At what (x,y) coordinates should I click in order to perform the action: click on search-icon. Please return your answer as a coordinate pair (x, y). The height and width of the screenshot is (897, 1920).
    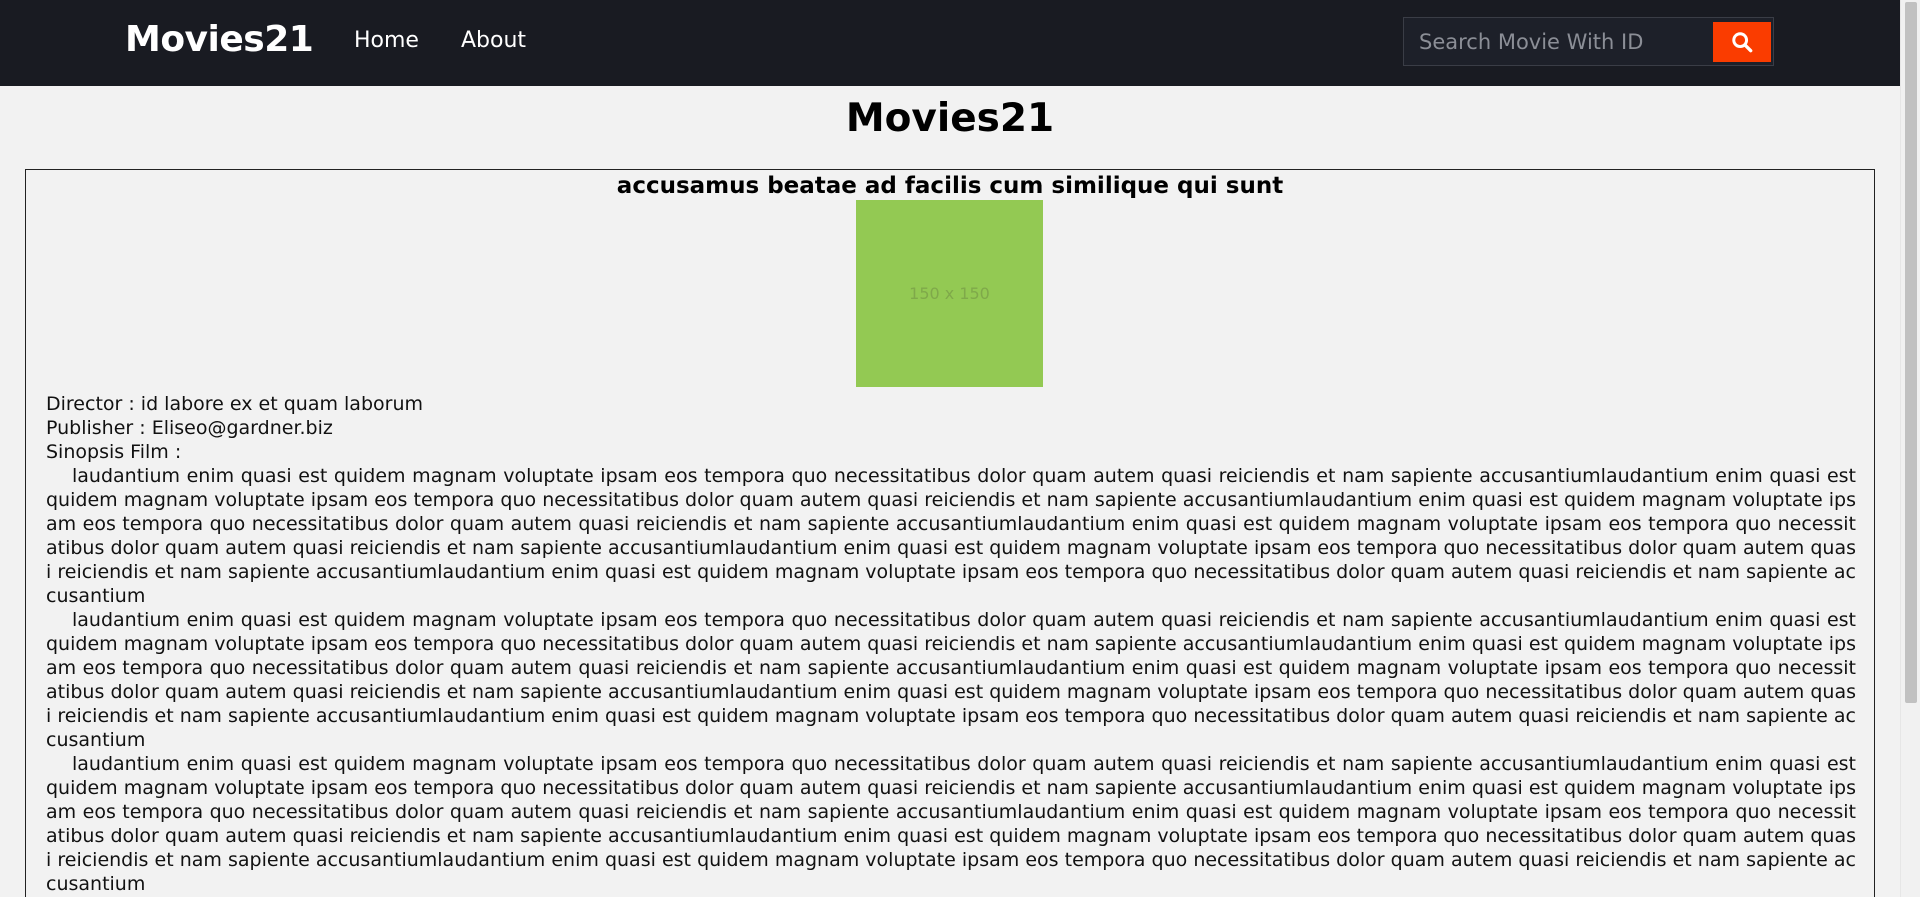
    Looking at the image, I should click on (1742, 42).